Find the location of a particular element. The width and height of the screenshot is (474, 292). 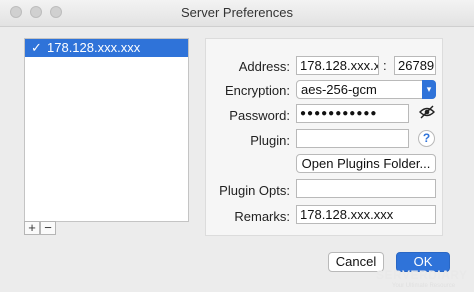

address-label: Address: is located at coordinates (264, 66).